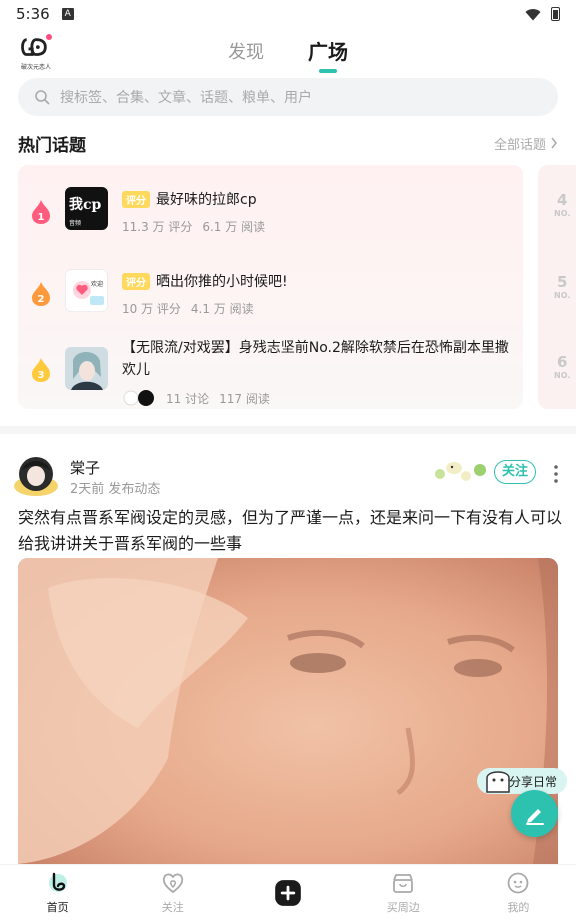 This screenshot has height=920, width=576. I want to click on hot-topics-title: 热门话题, so click(52, 145).